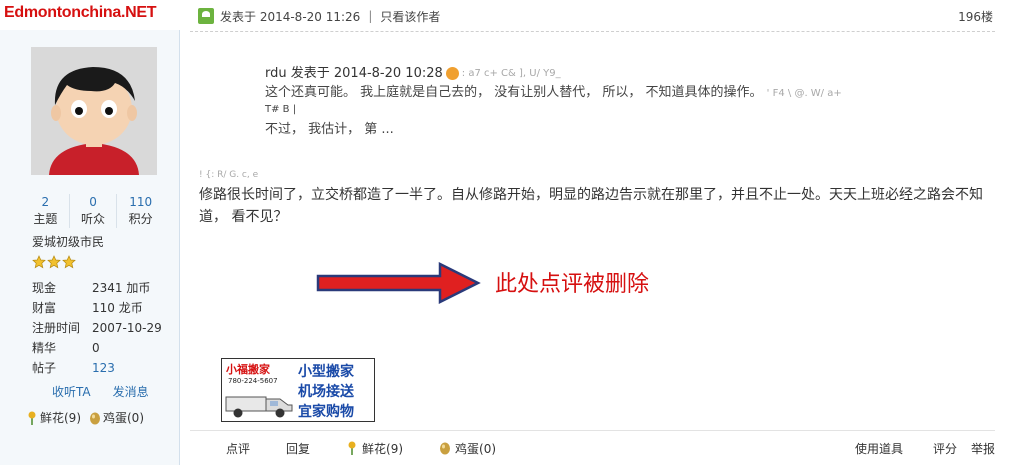 The width and height of the screenshot is (1012, 465). I want to click on deleted-comment-note: 此处点评被删除, so click(572, 284).